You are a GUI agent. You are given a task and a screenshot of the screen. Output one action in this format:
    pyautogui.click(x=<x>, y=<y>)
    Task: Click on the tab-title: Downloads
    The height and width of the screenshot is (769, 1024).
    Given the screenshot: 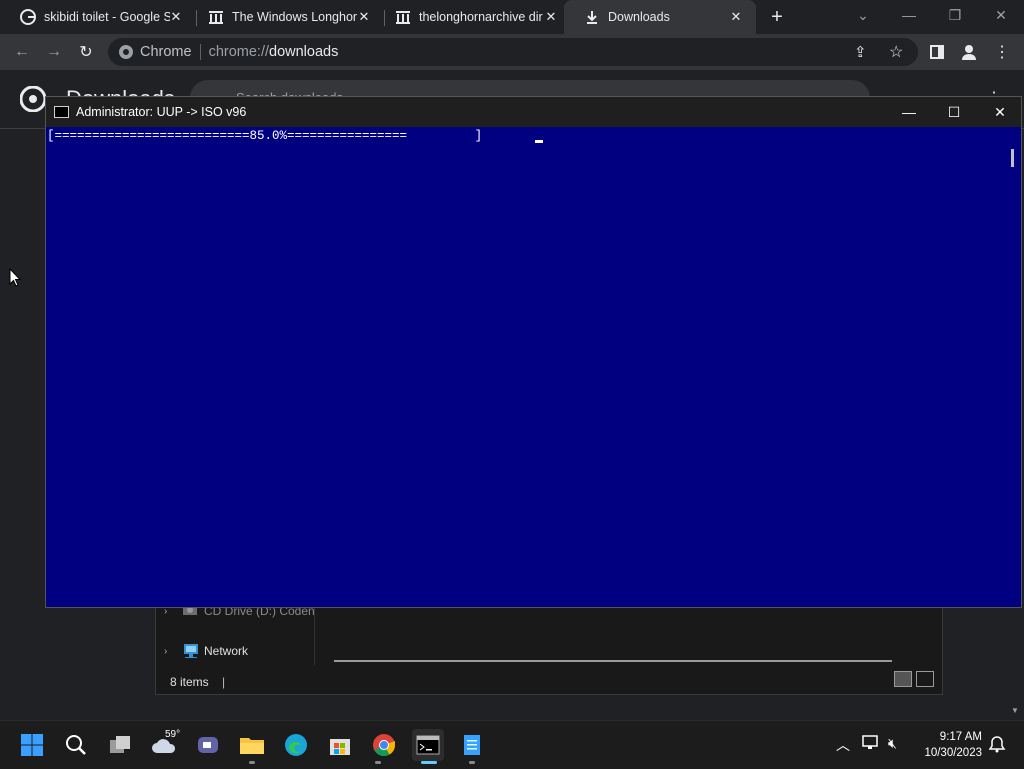 What is the action you would take?
    pyautogui.click(x=639, y=17)
    